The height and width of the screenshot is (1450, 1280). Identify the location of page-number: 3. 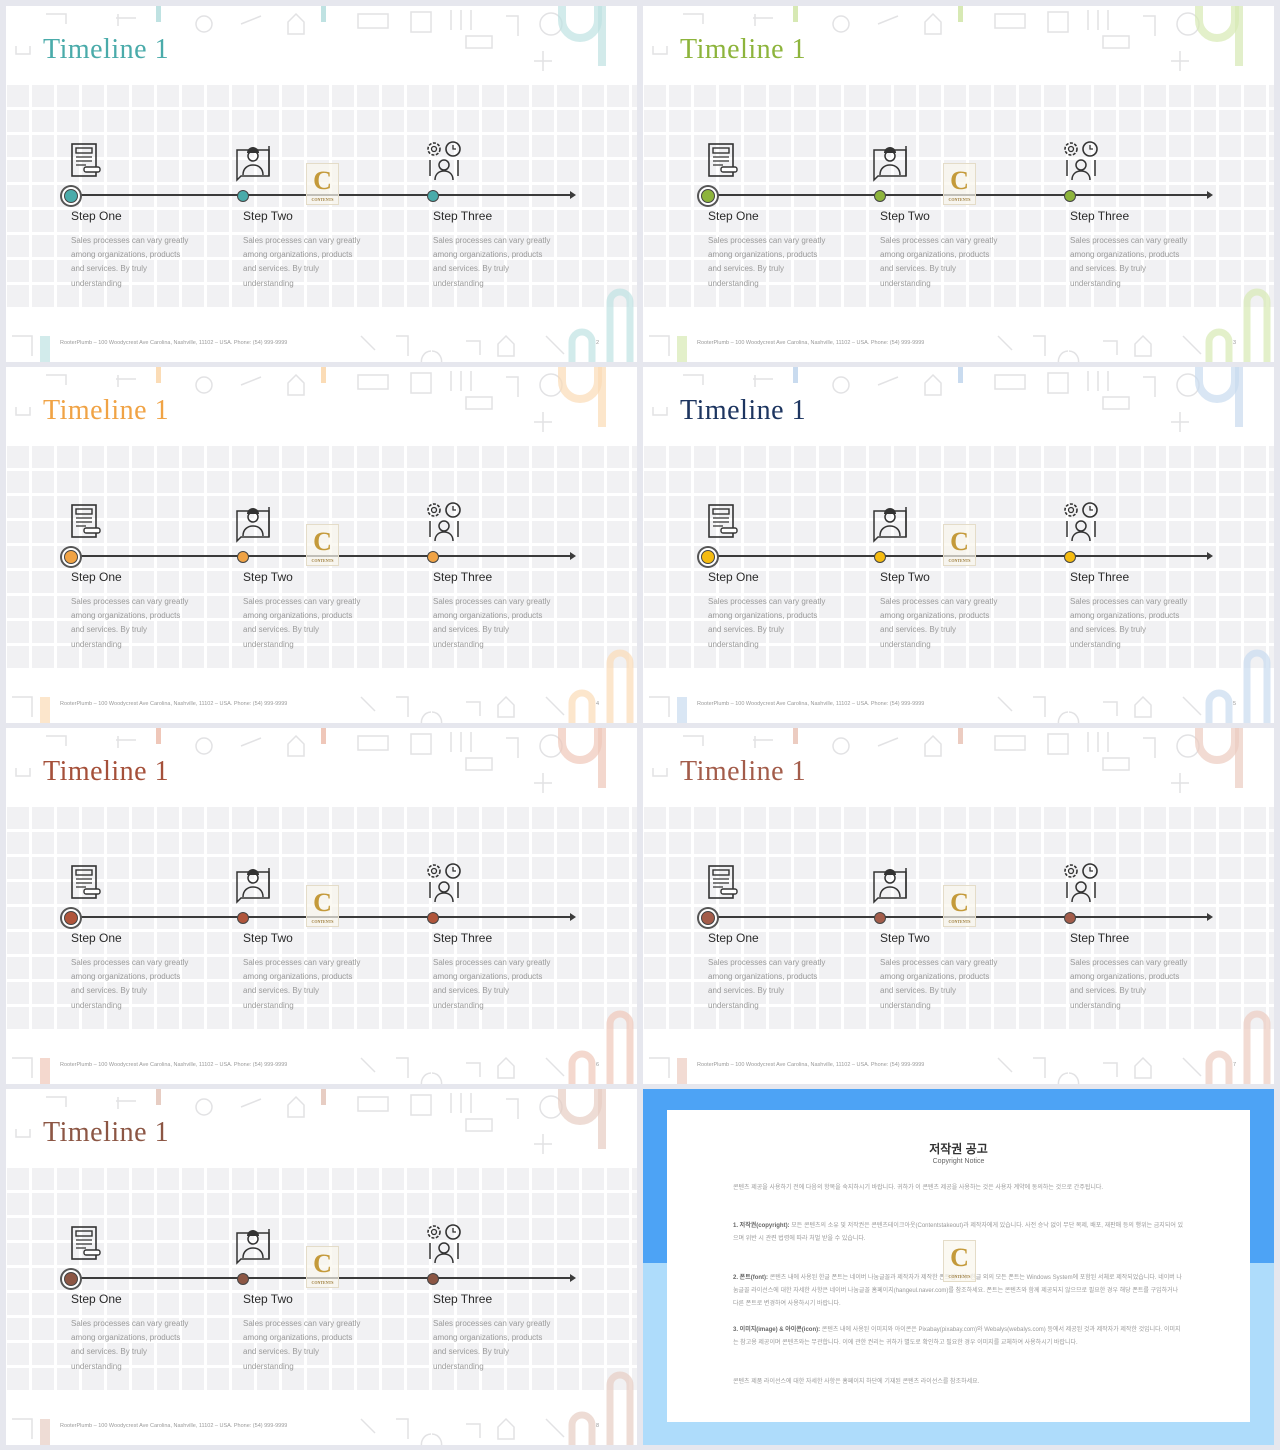
(1235, 343).